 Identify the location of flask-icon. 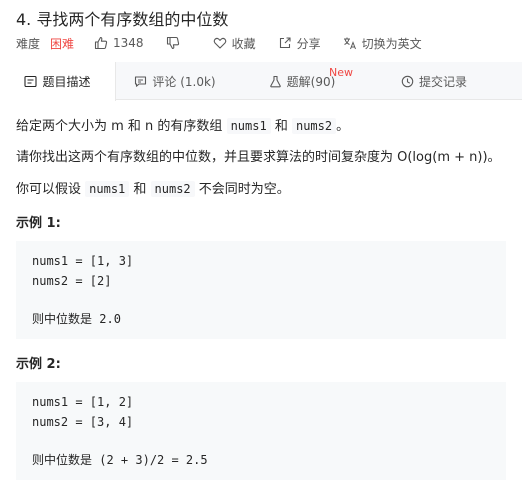
(275, 81).